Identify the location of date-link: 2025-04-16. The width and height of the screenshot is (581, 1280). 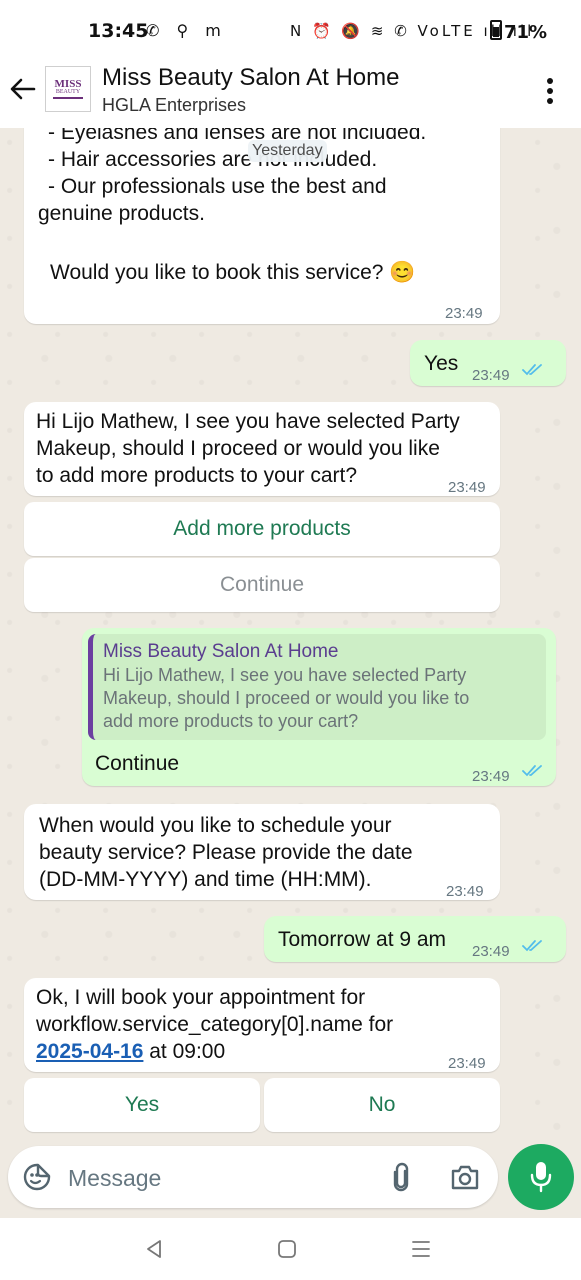
(89, 1051).